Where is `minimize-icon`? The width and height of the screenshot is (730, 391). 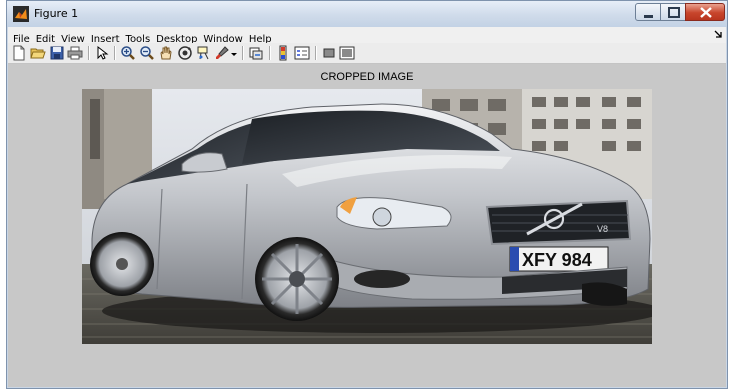
minimize-icon is located at coordinates (648, 16).